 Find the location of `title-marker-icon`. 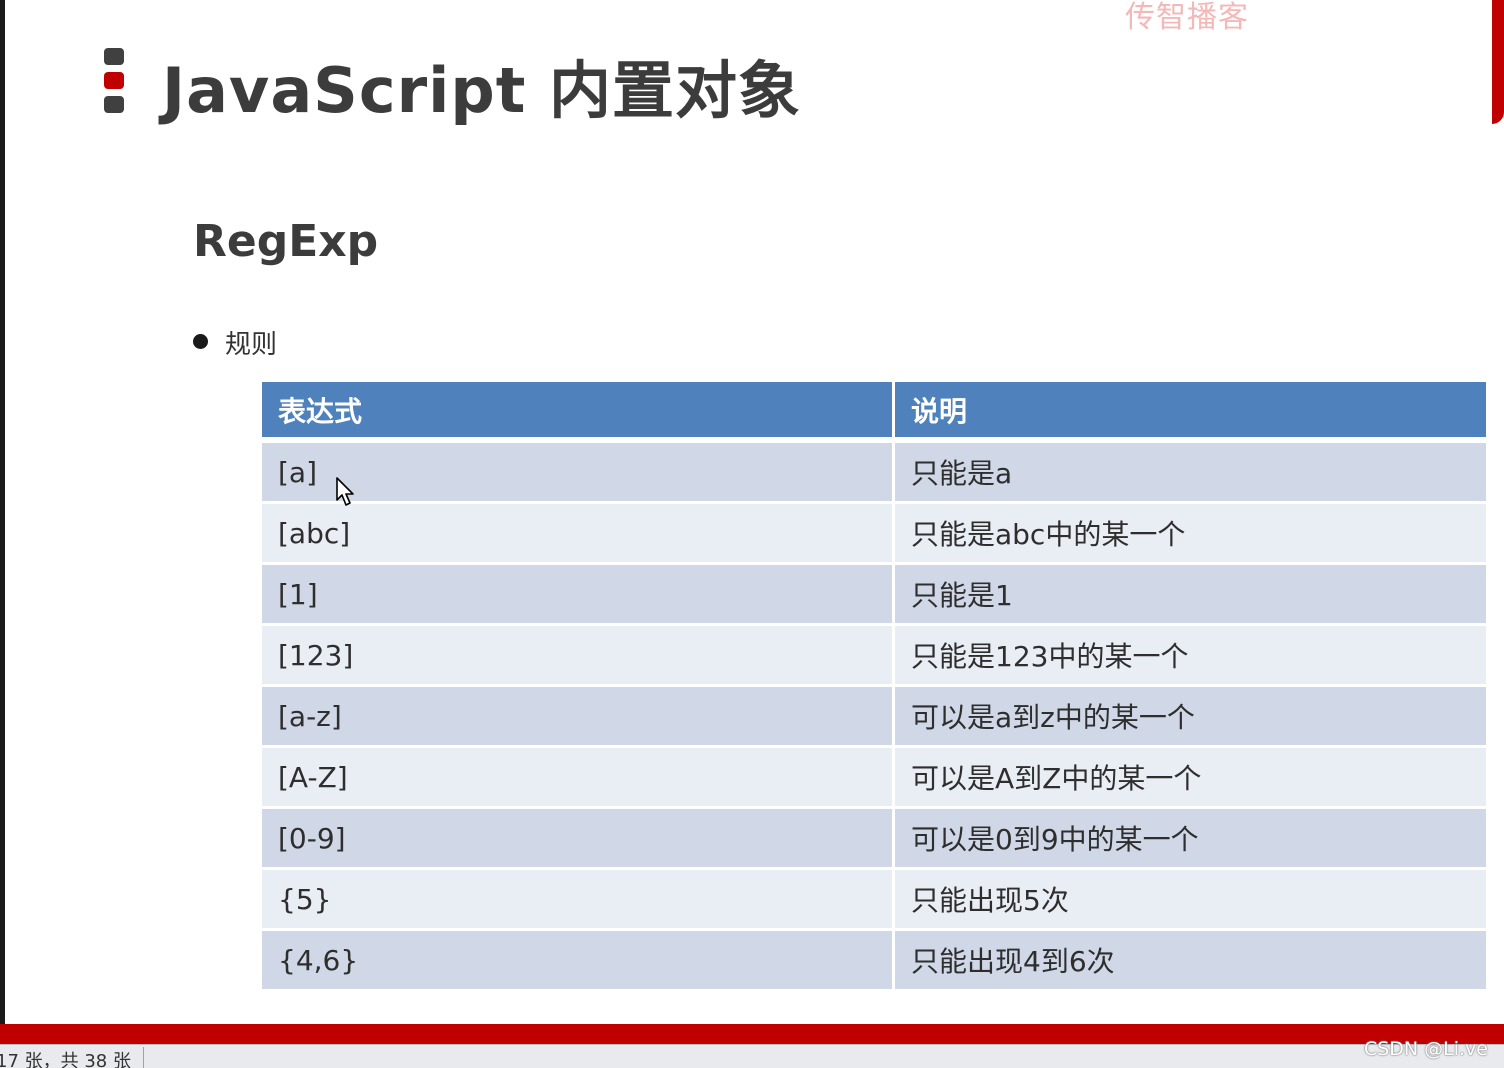

title-marker-icon is located at coordinates (114, 81).